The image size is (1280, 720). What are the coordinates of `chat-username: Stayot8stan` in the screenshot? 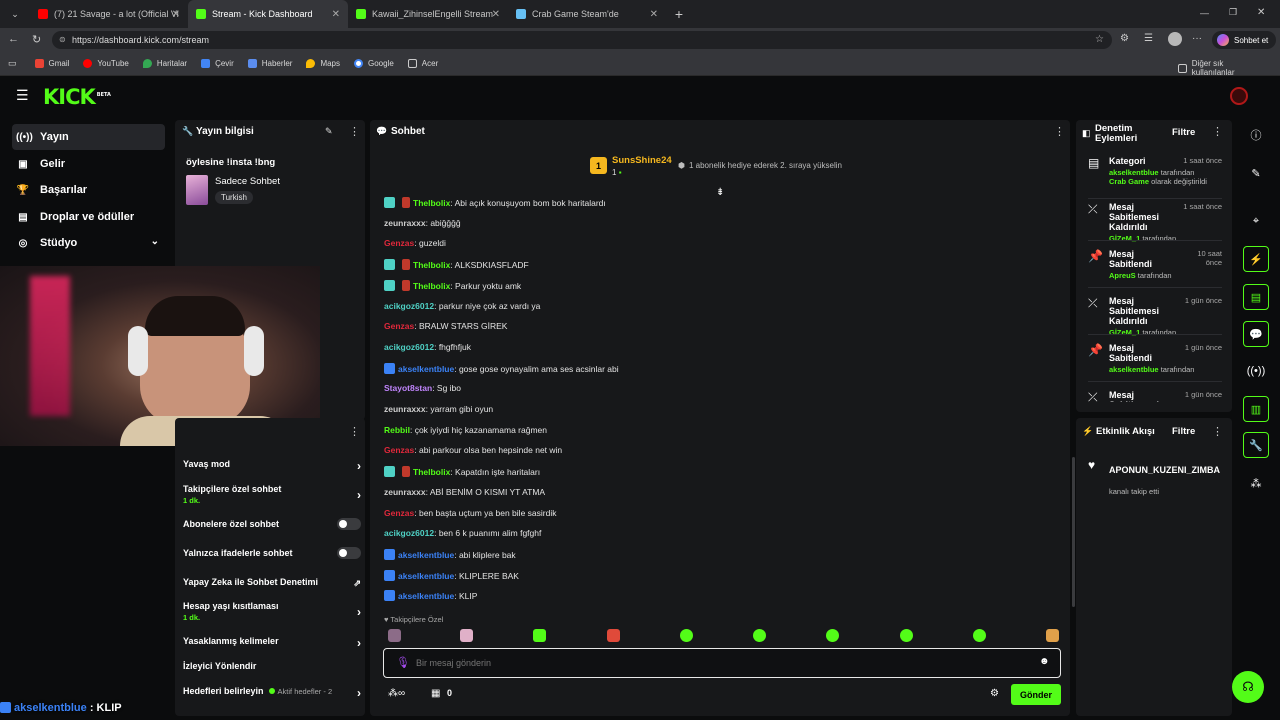 It's located at (408, 388).